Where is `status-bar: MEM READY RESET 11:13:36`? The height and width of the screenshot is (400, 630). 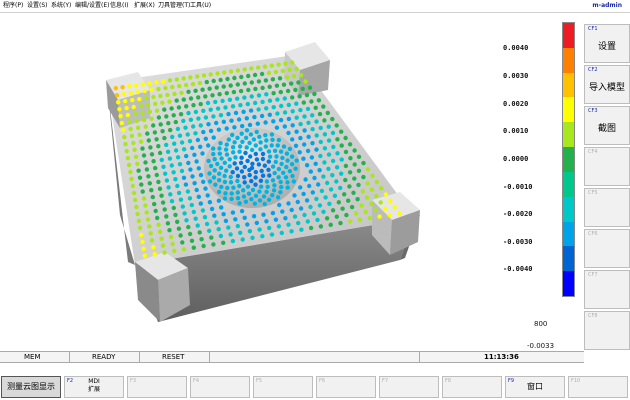 status-bar: MEM READY RESET 11:13:36 is located at coordinates (292, 357).